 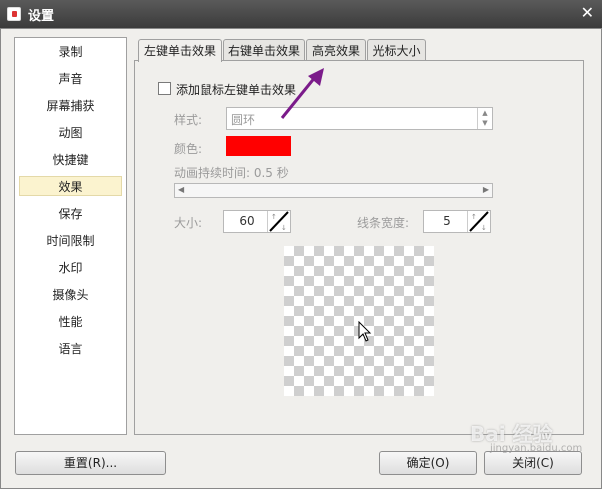 I want to click on sidebar-item-performance: 性能, so click(x=70, y=322).